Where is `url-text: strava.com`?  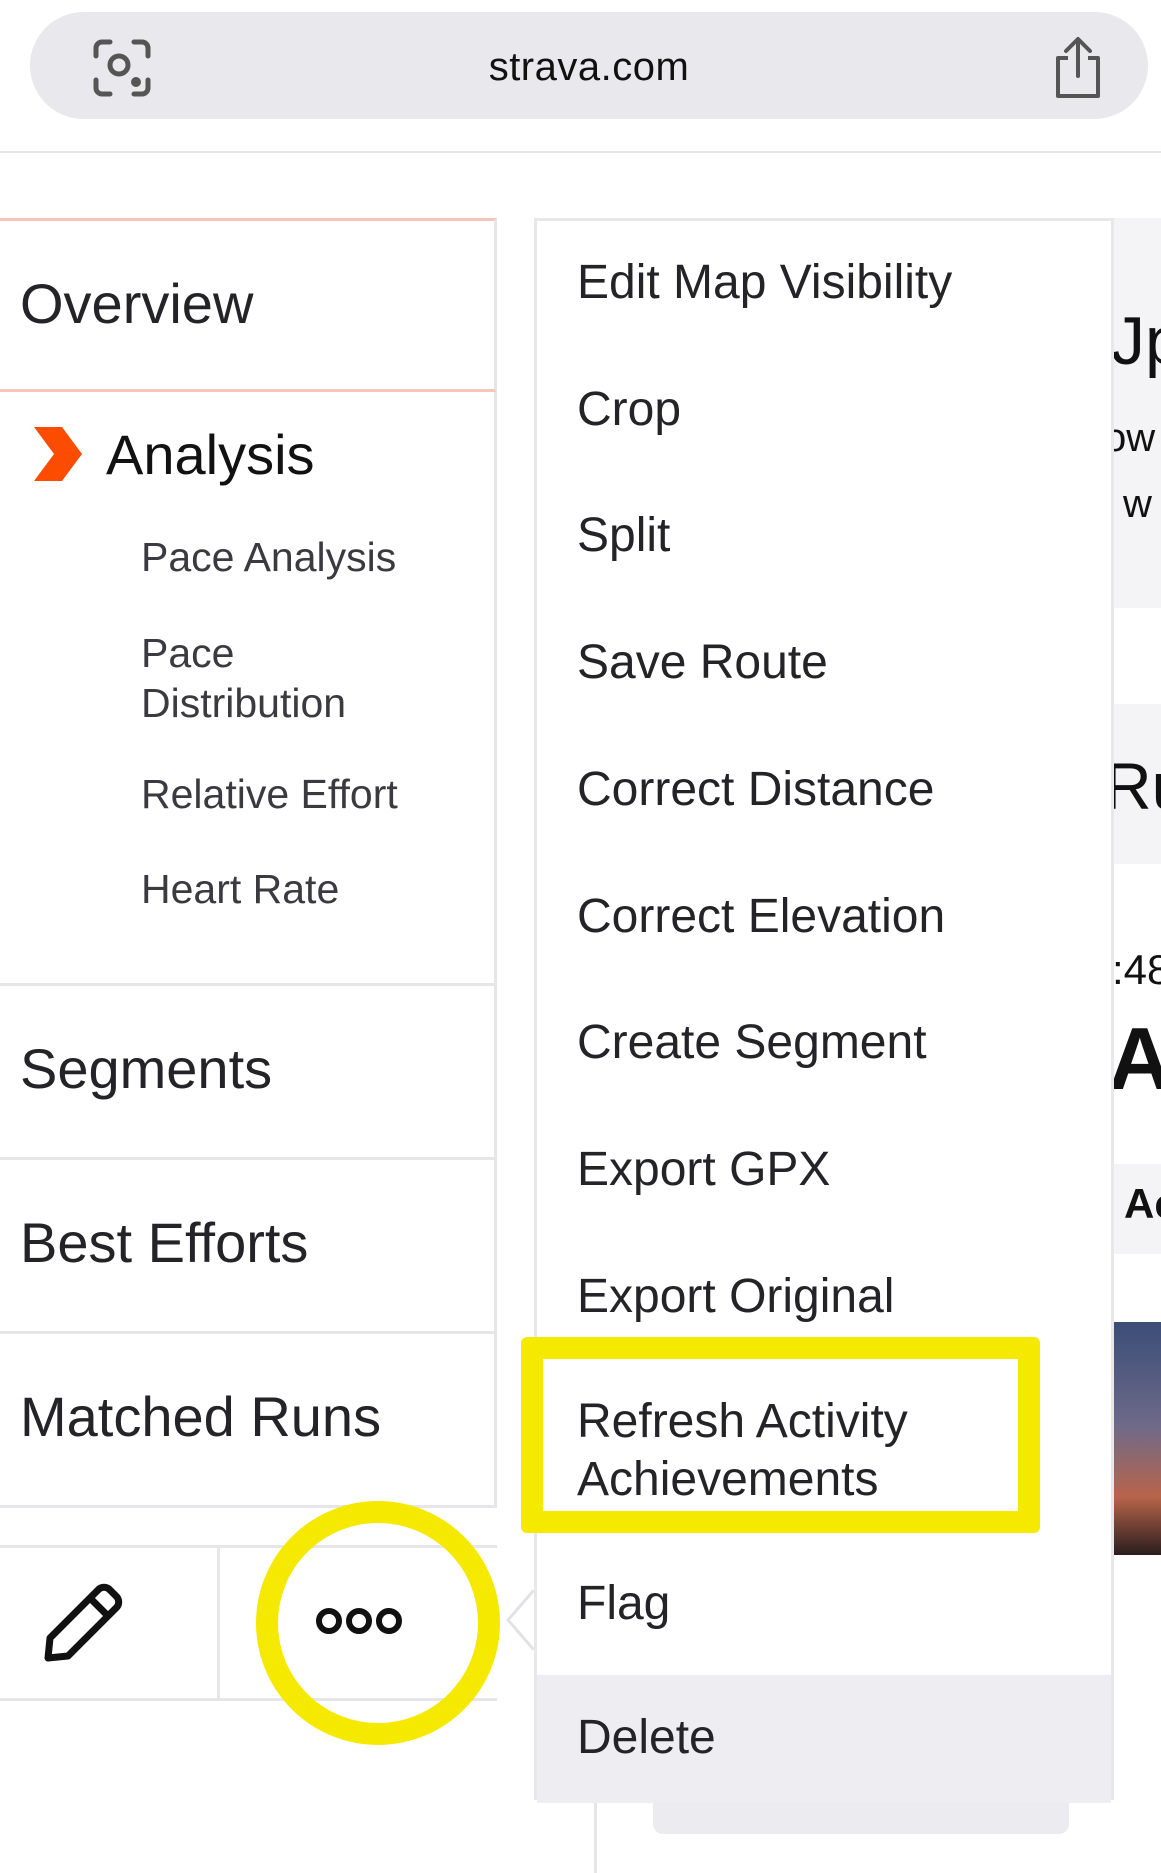
url-text: strava.com is located at coordinates (589, 67).